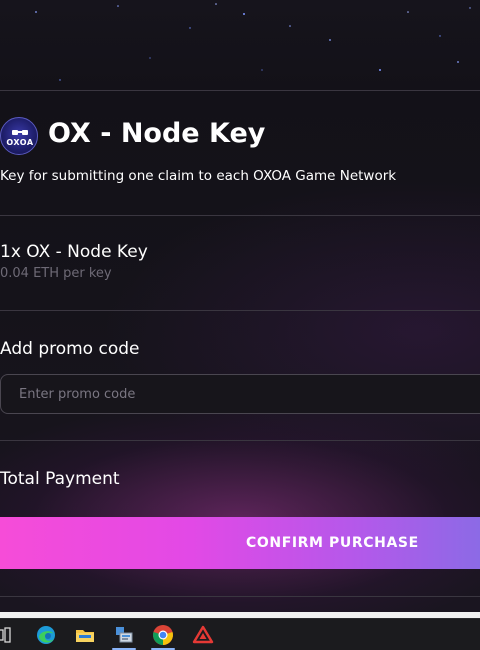  What do you see at coordinates (163, 636) in the screenshot?
I see `chrome-icon` at bounding box center [163, 636].